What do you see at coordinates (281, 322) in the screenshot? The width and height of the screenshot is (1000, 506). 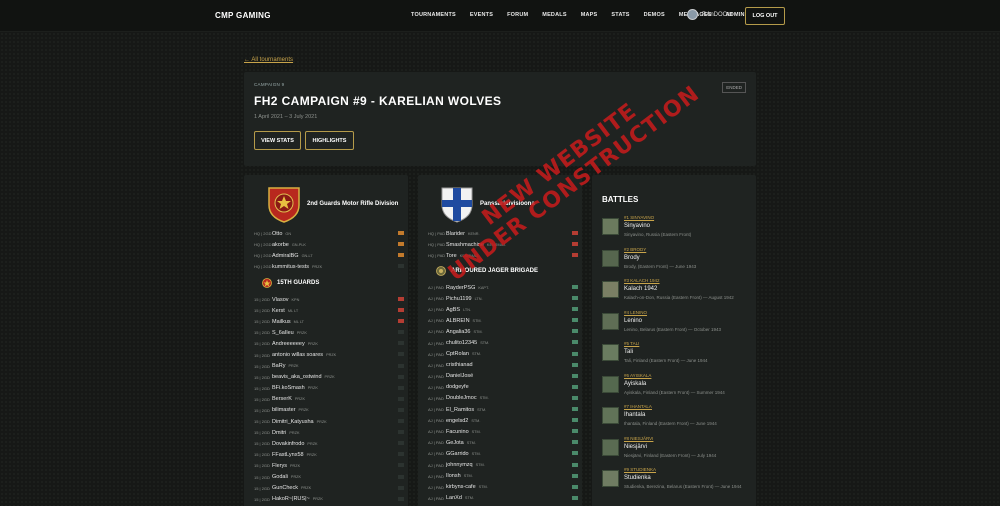 I see `player-name: Mailkus` at bounding box center [281, 322].